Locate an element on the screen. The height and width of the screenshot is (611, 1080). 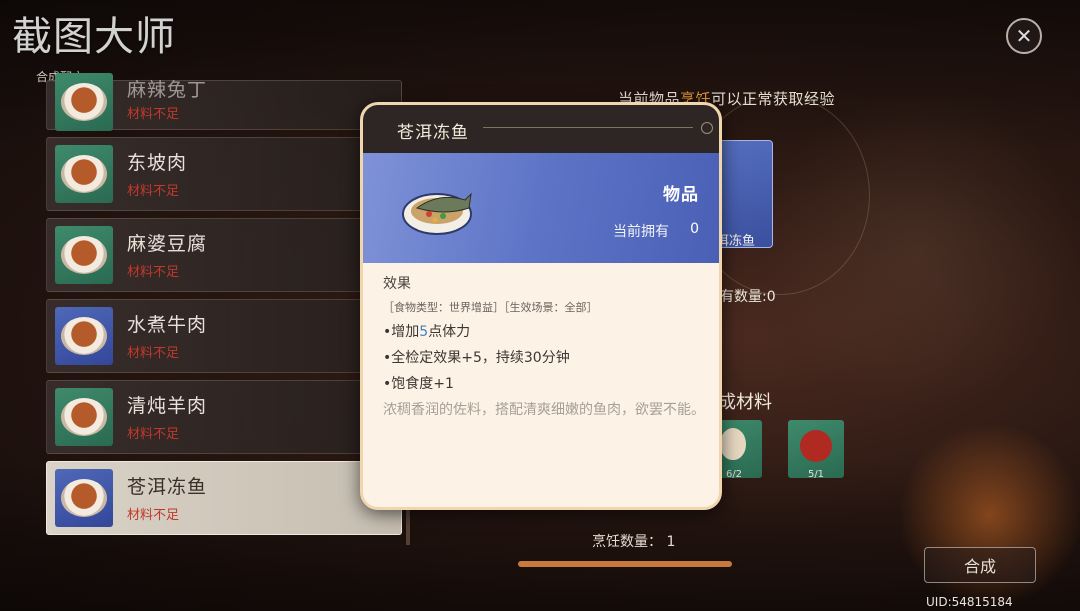
recipe-name: 水煮牛肉 is located at coordinates (167, 325).